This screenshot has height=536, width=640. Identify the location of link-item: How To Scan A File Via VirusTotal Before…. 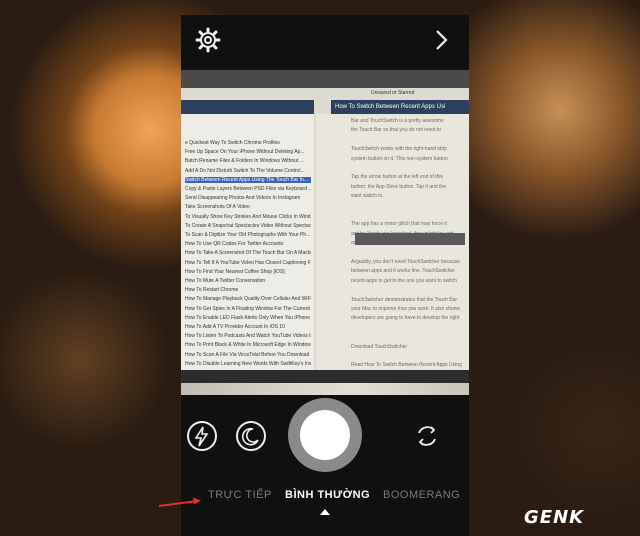
(248, 354).